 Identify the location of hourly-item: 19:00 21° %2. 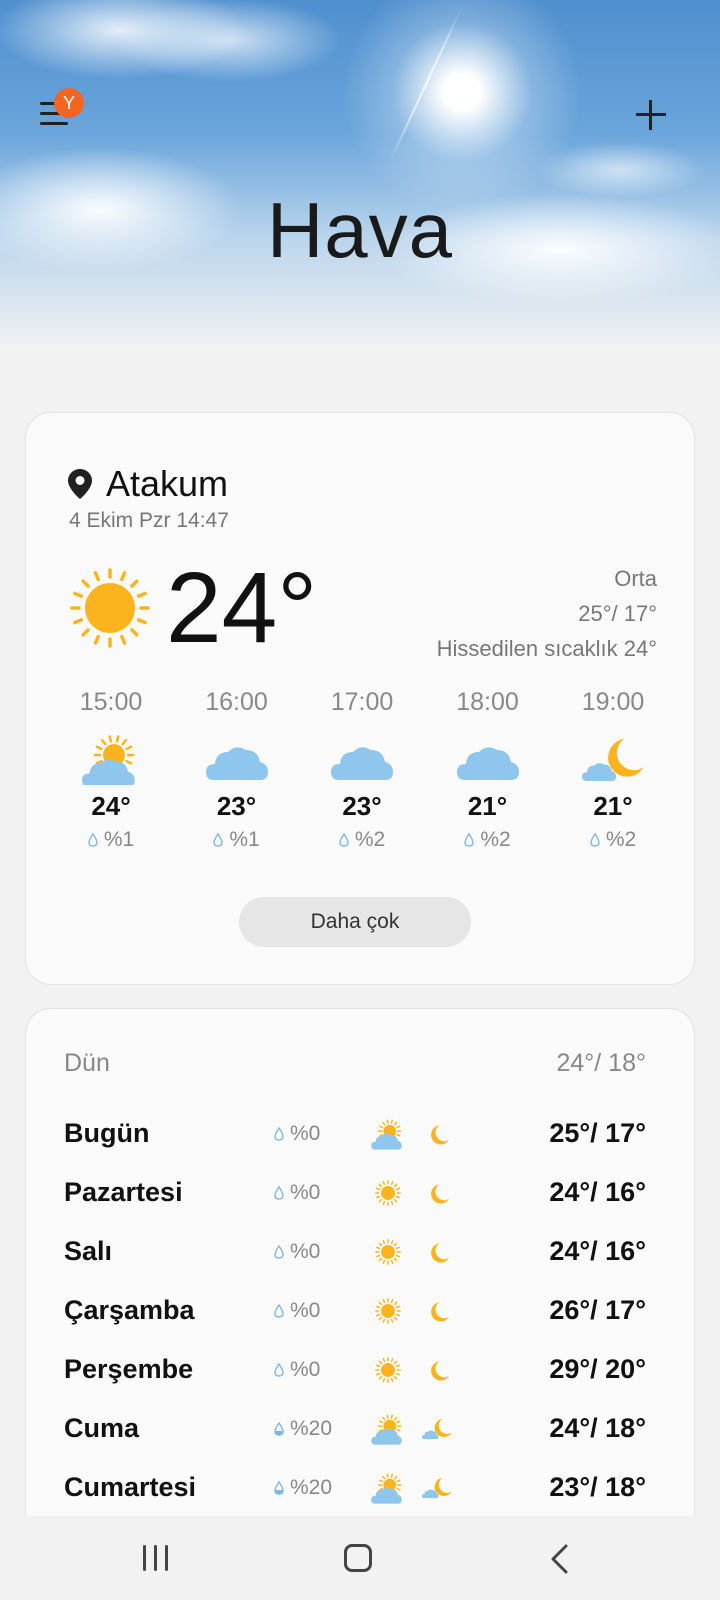
(613, 770).